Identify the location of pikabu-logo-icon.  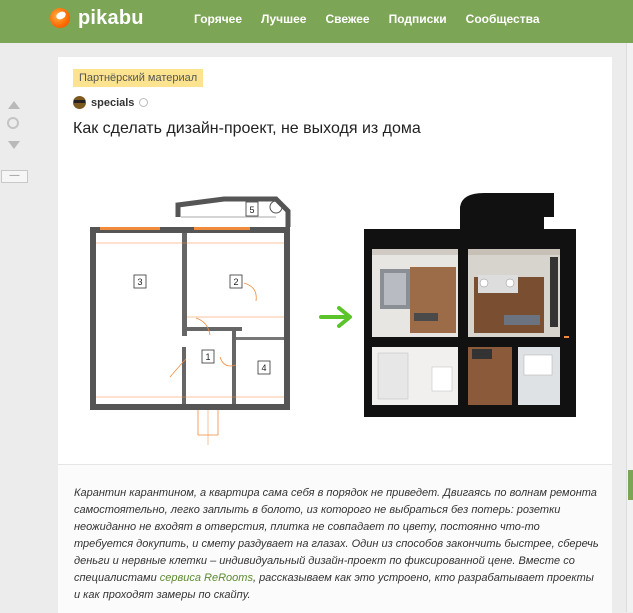
(60, 18).